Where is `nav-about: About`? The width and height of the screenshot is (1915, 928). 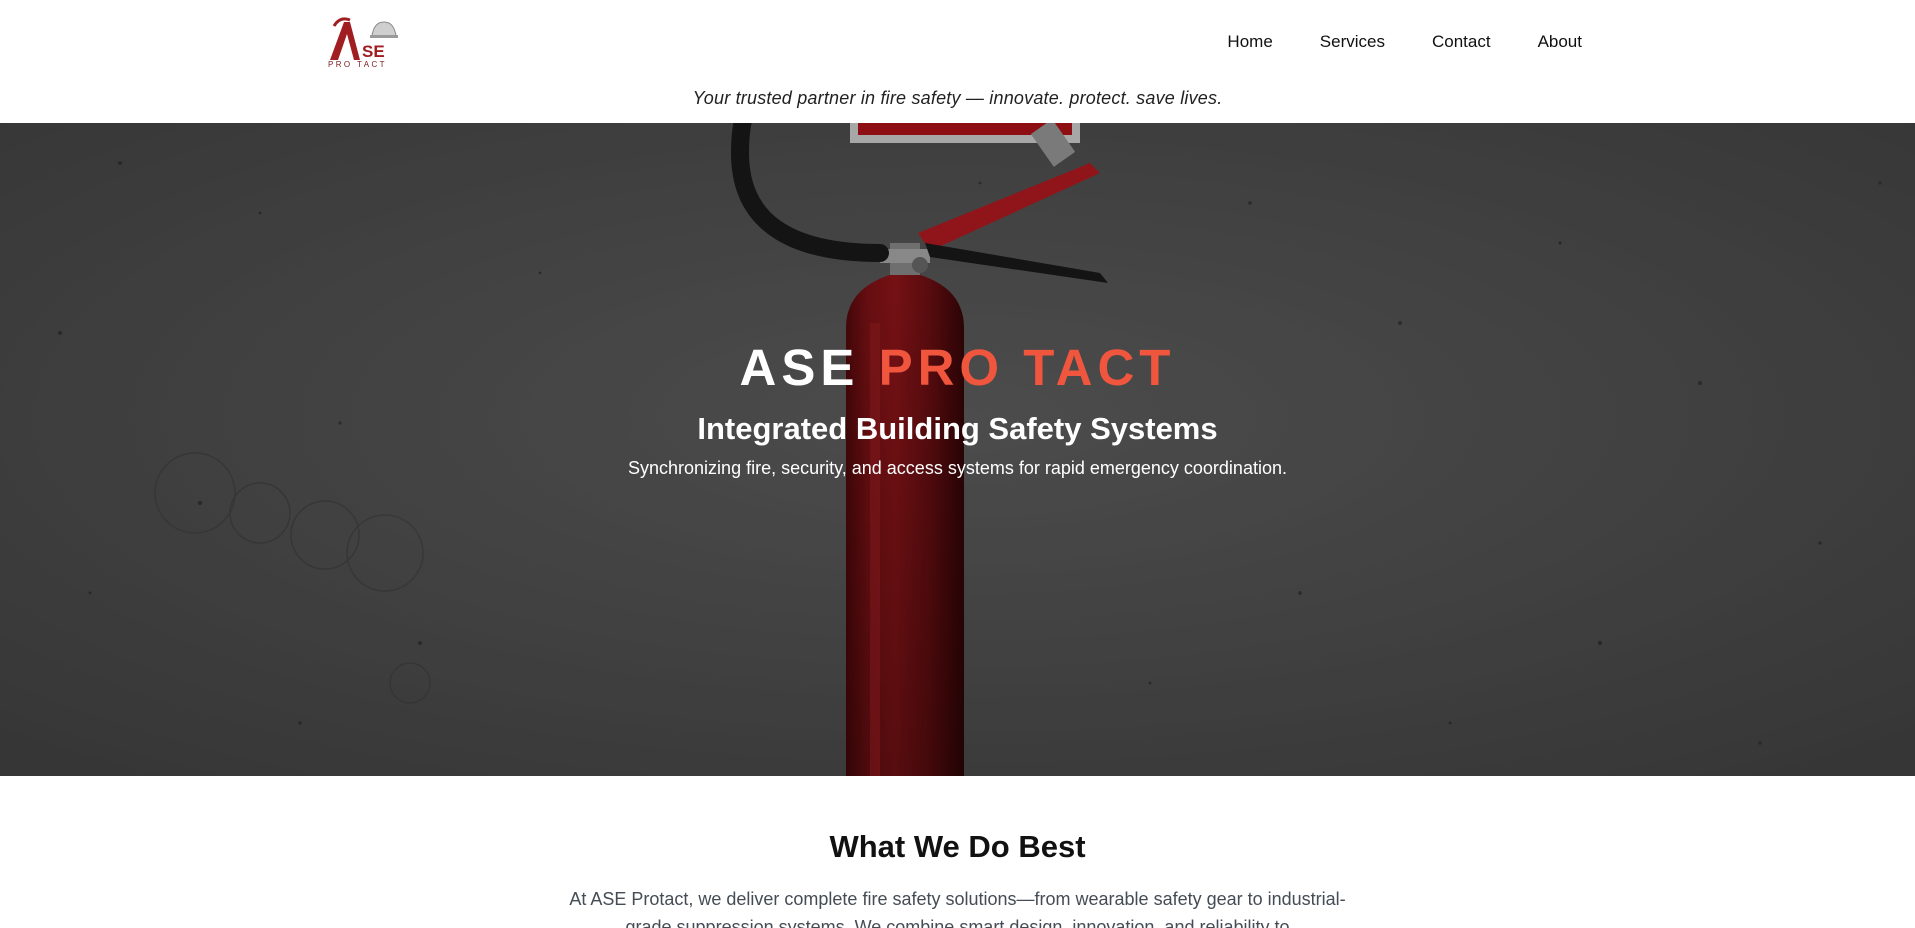
nav-about: About is located at coordinates (1560, 42).